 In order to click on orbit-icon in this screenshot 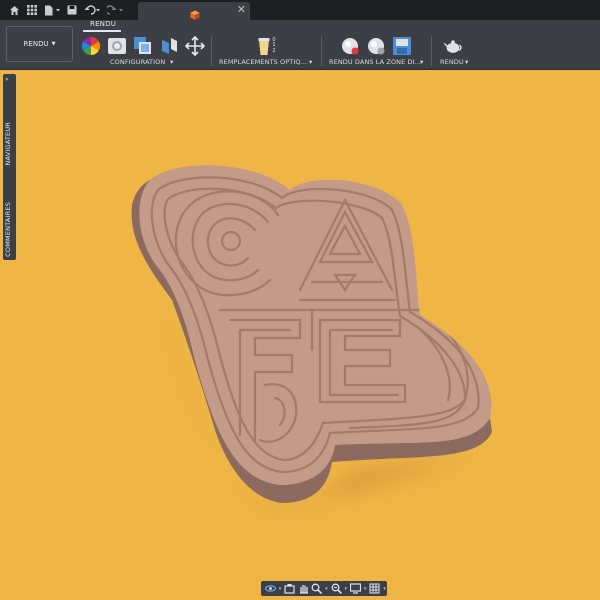, I will do `click(270, 588)`.